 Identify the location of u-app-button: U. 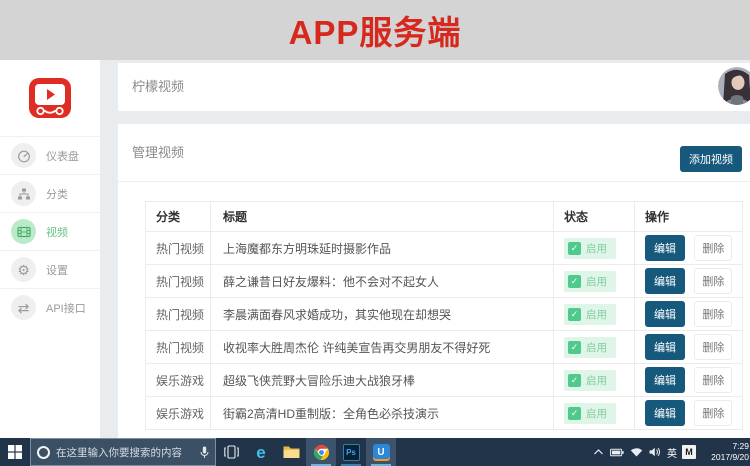
(381, 452).